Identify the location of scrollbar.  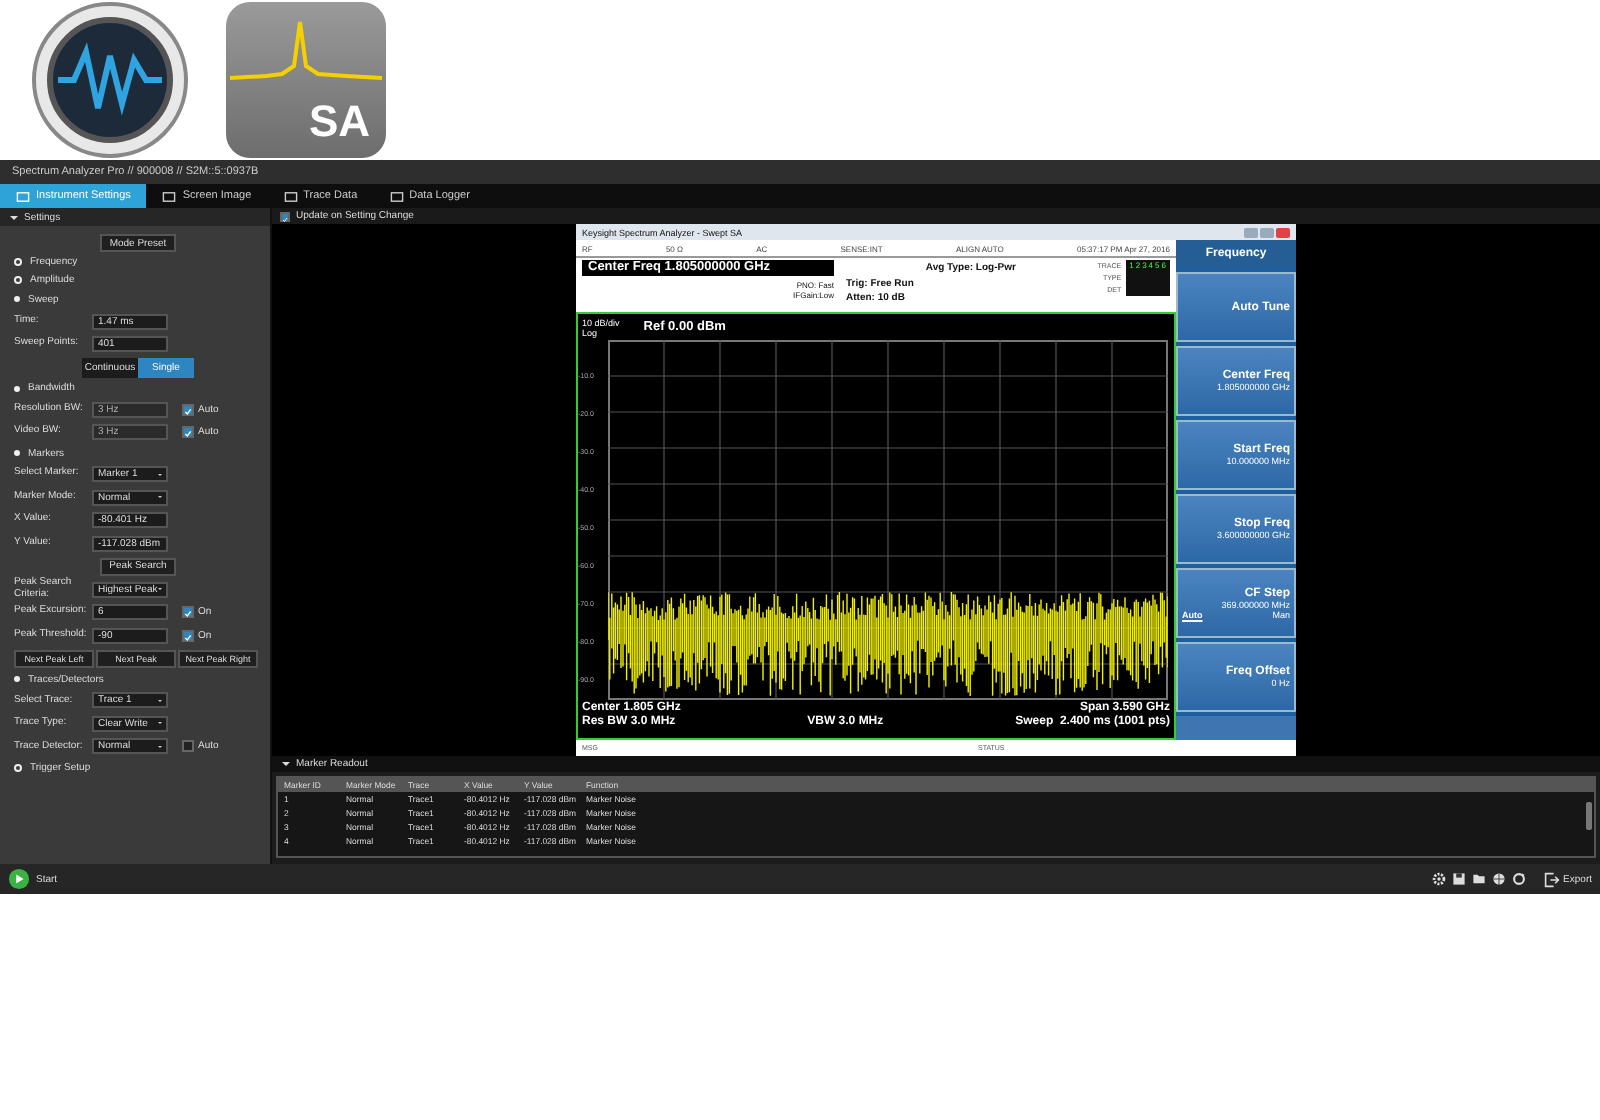
(1589, 816).